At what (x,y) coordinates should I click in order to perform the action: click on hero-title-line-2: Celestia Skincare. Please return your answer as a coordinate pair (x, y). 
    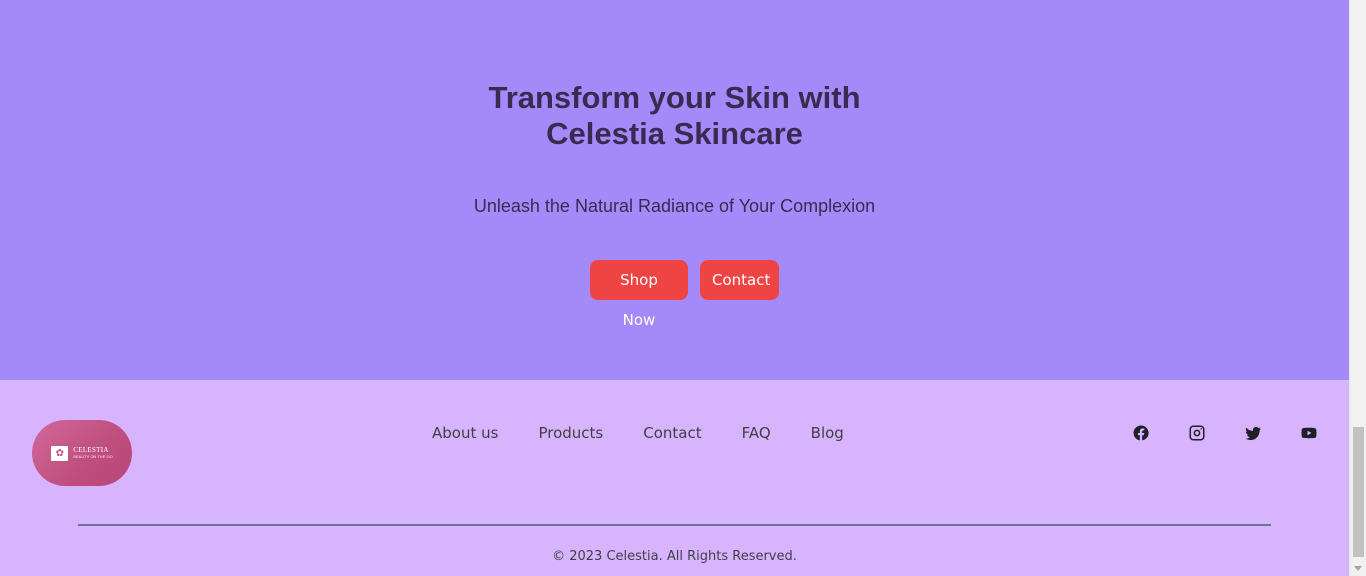
    Looking at the image, I should click on (674, 133).